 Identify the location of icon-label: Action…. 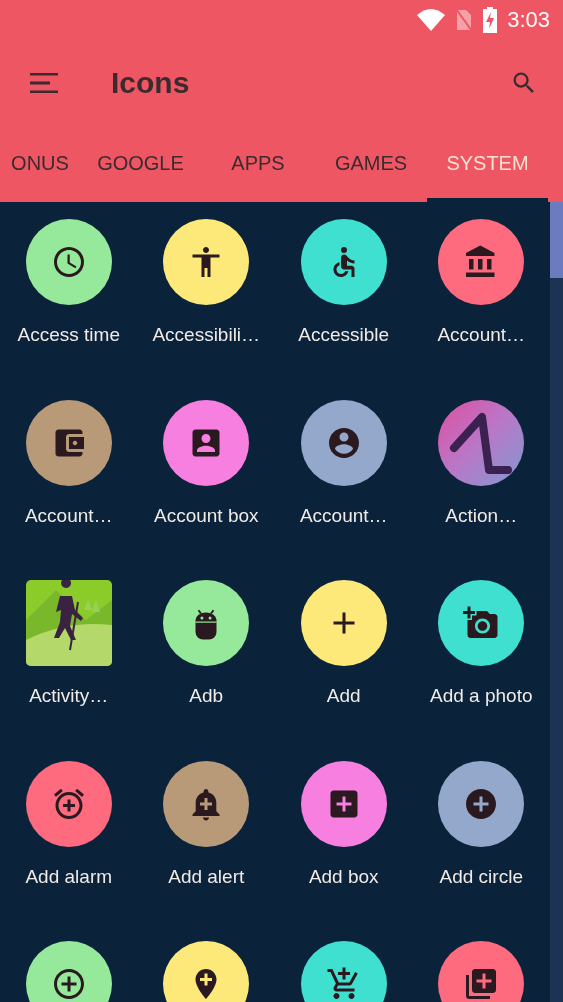
(481, 515).